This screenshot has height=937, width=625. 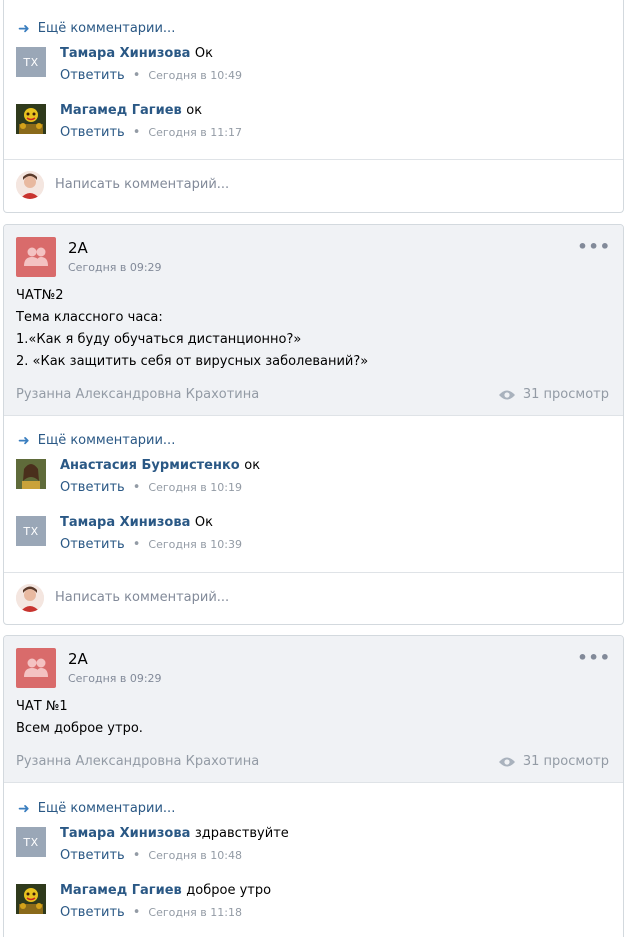 What do you see at coordinates (131, 110) in the screenshot?
I see `comment-author: Магамед Гагиев ок` at bounding box center [131, 110].